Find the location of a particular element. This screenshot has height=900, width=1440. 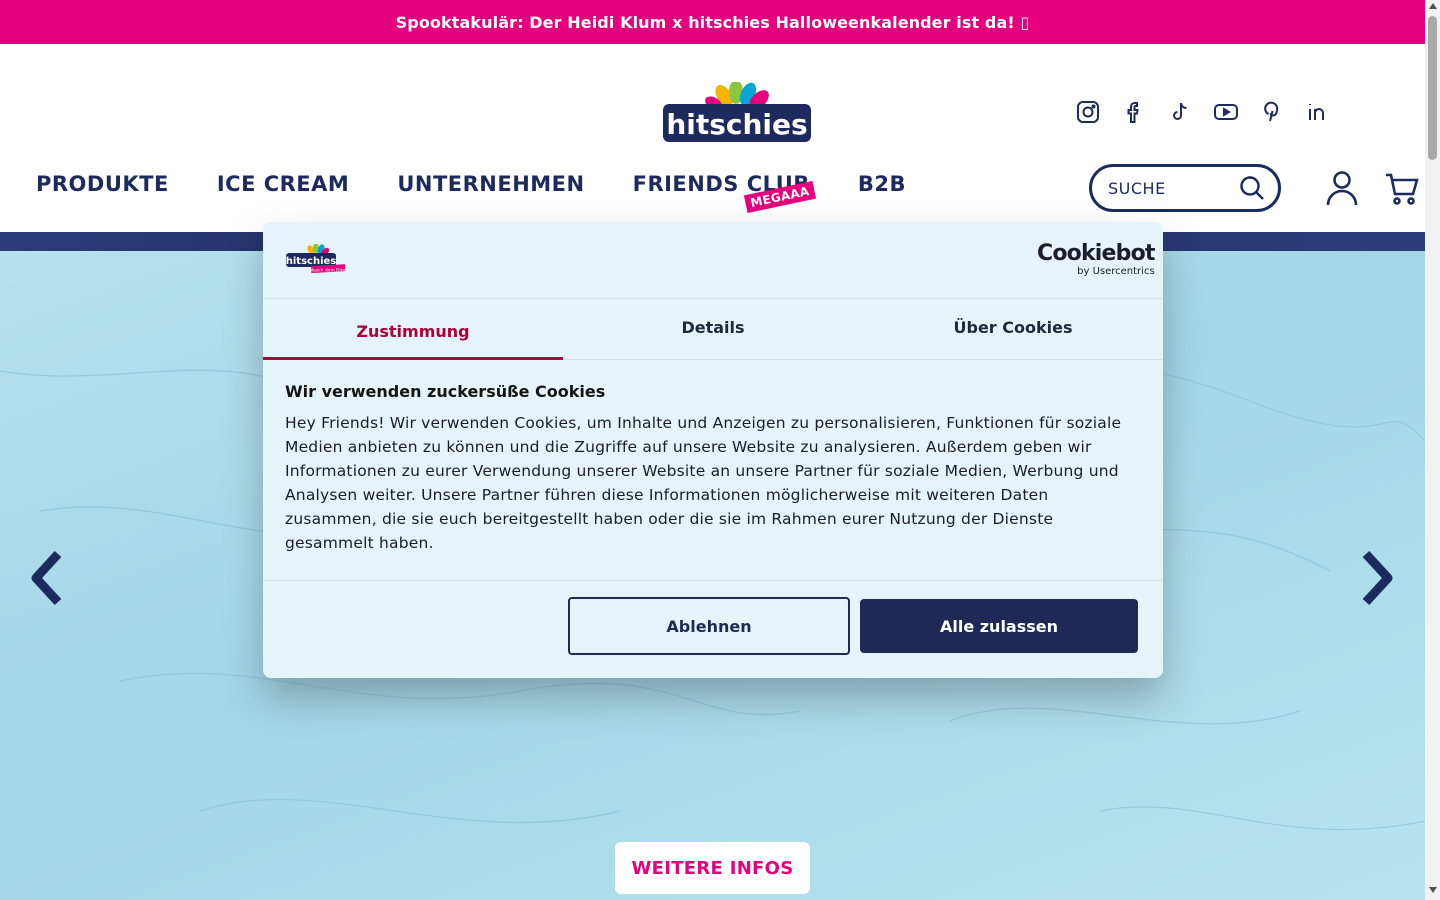

nav-b2b: B2B is located at coordinates (882, 184).